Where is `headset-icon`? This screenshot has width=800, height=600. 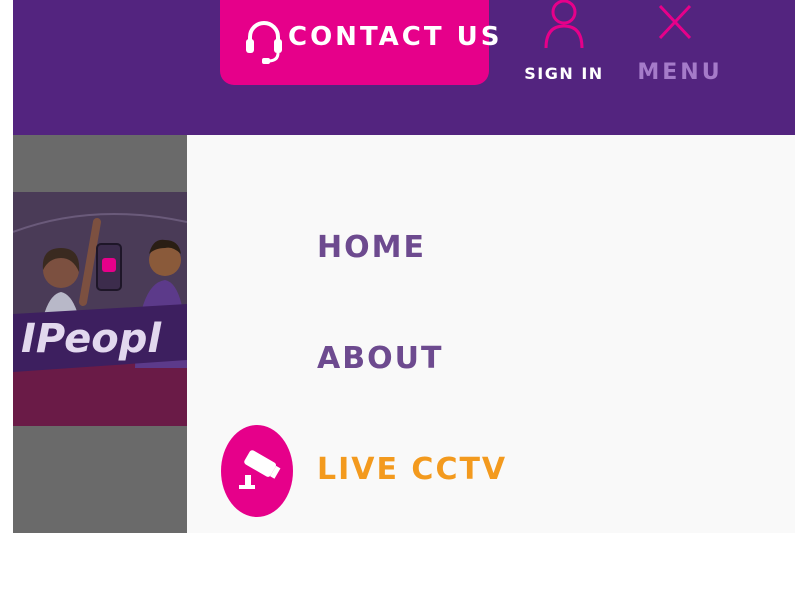
headset-icon is located at coordinates (264, 42).